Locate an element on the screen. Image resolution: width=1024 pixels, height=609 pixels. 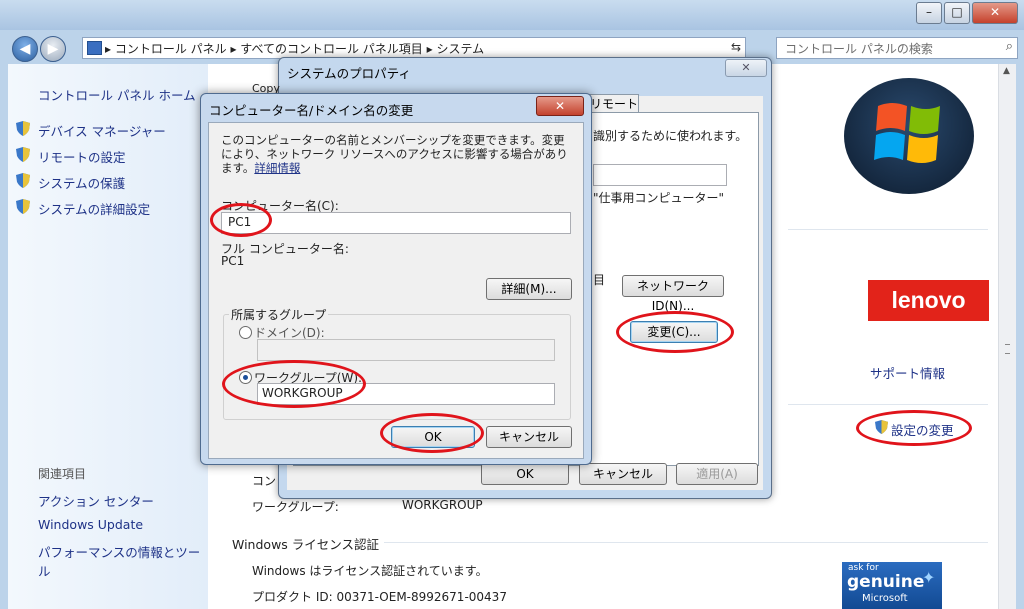
domain-input is located at coordinates (406, 350).